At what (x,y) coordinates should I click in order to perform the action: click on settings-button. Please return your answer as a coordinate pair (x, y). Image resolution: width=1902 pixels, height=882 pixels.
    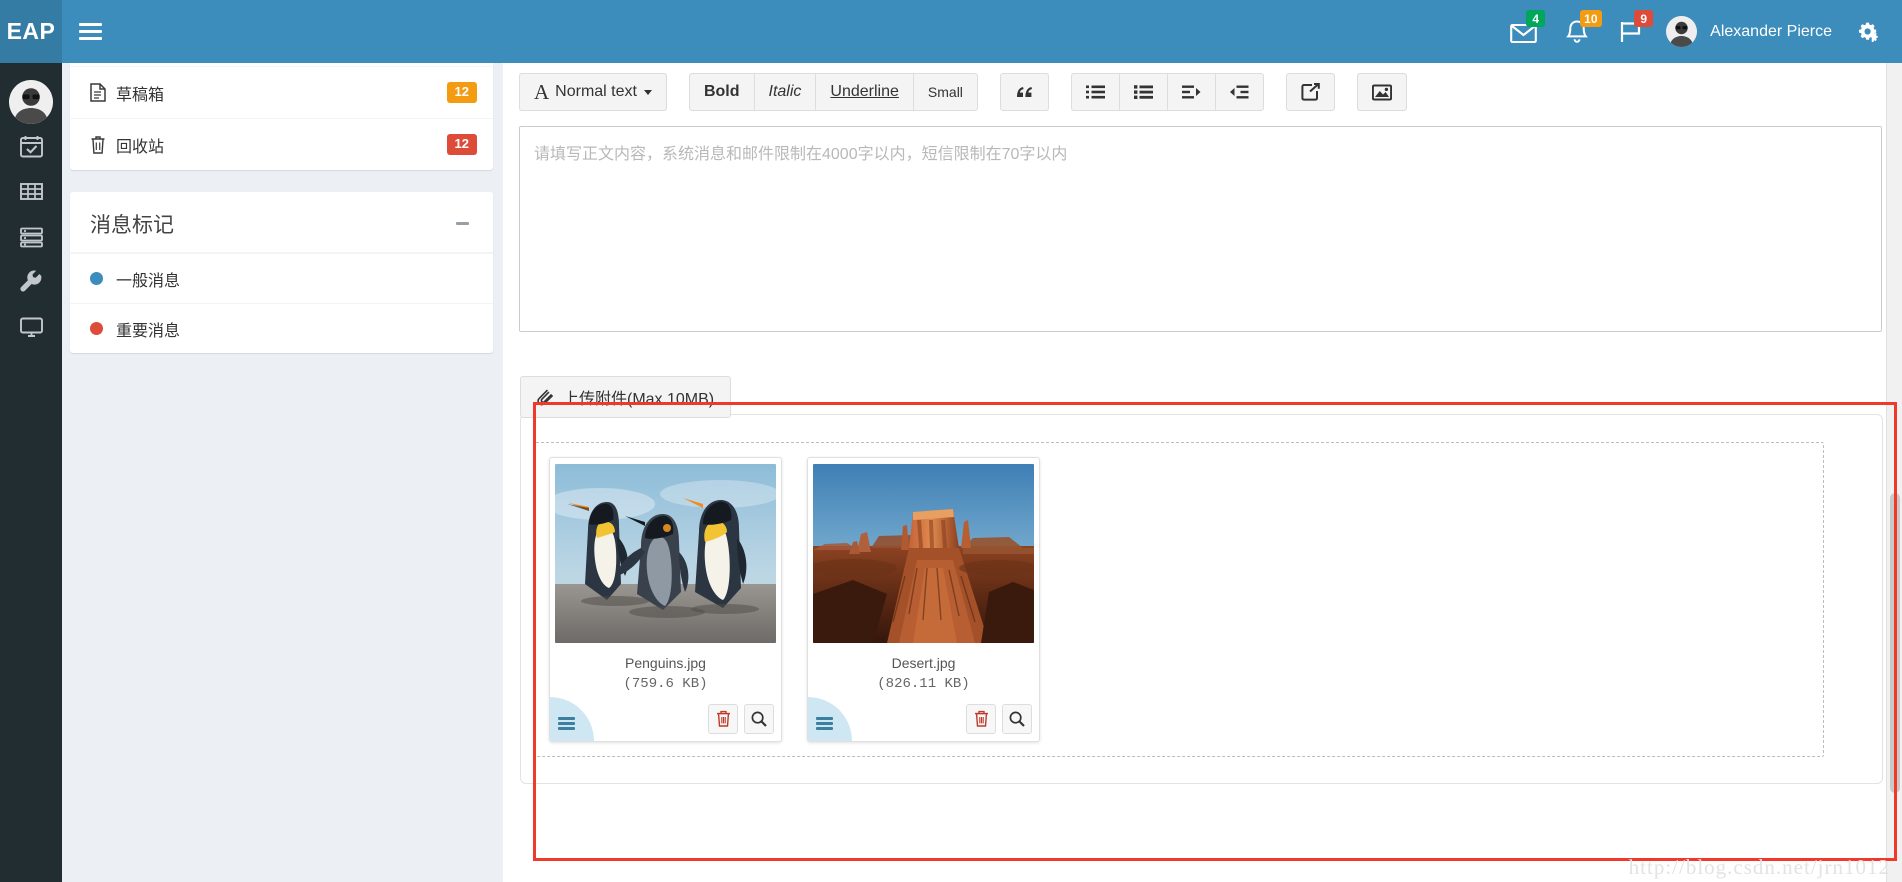
    Looking at the image, I should click on (1869, 31).